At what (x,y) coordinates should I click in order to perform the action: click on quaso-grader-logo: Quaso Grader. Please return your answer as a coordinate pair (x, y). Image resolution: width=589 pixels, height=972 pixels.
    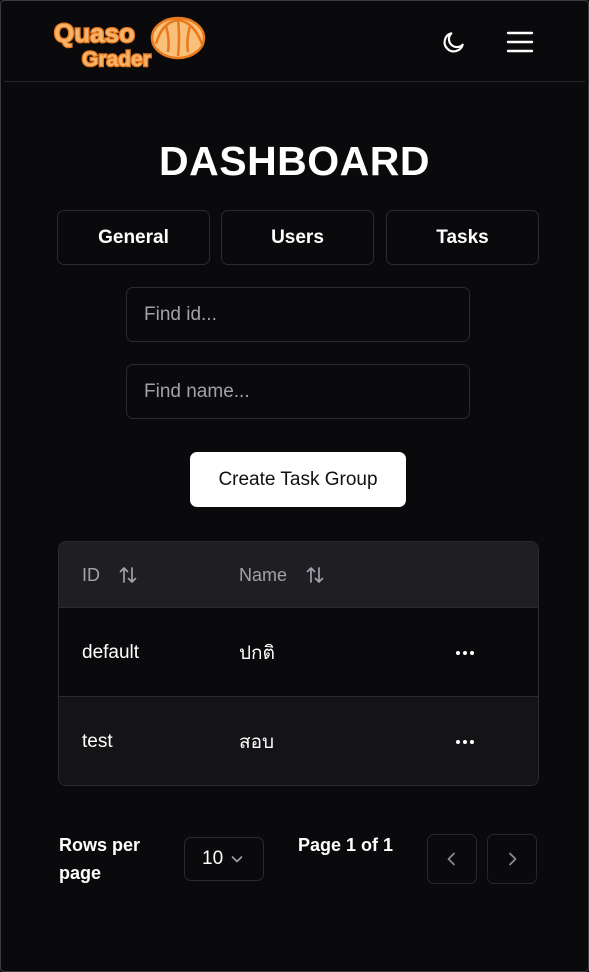
    Looking at the image, I should click on (130, 43).